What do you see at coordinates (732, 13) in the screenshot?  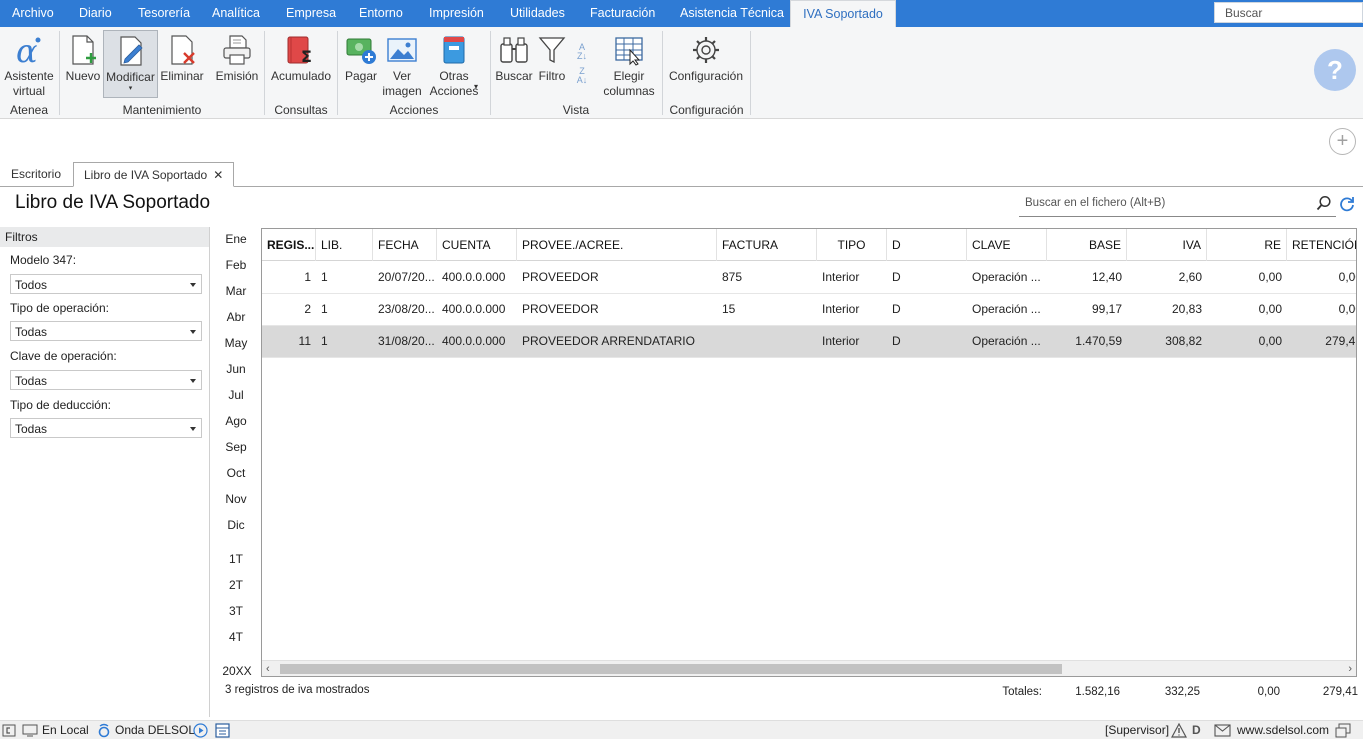 I see `menu-asistencia-tecnica: Asistencia Técnica` at bounding box center [732, 13].